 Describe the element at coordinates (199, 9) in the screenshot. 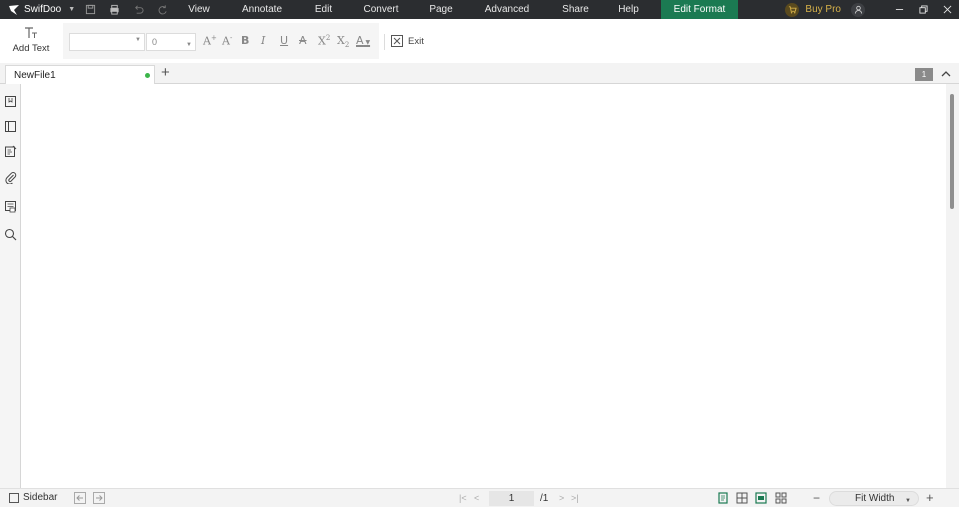

I see `menu-view: View` at that location.